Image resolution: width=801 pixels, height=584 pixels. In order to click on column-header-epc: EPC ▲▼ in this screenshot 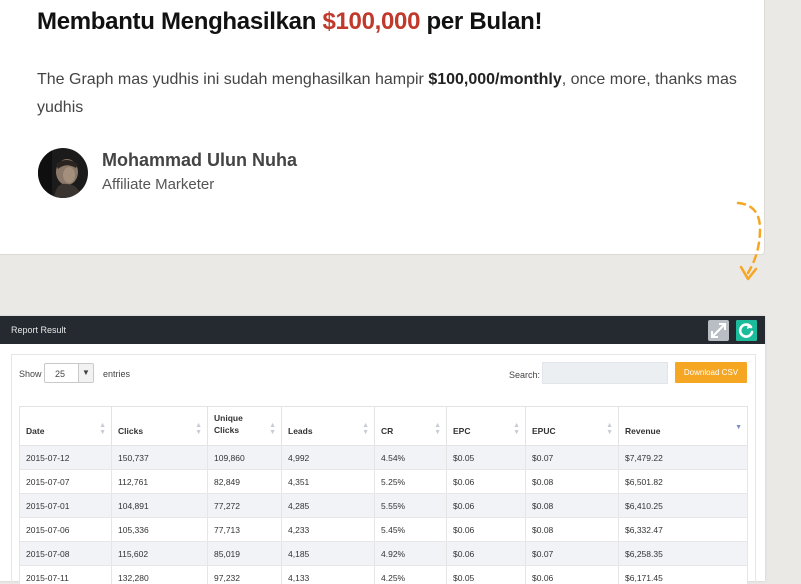, I will do `click(486, 426)`.